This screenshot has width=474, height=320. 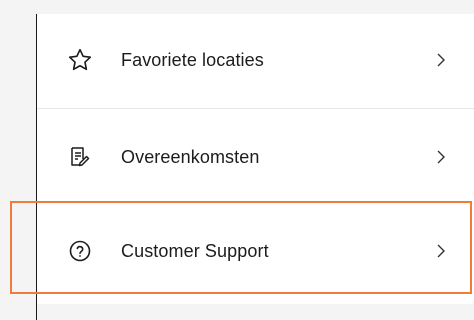 I want to click on top-strip, so click(x=237, y=7).